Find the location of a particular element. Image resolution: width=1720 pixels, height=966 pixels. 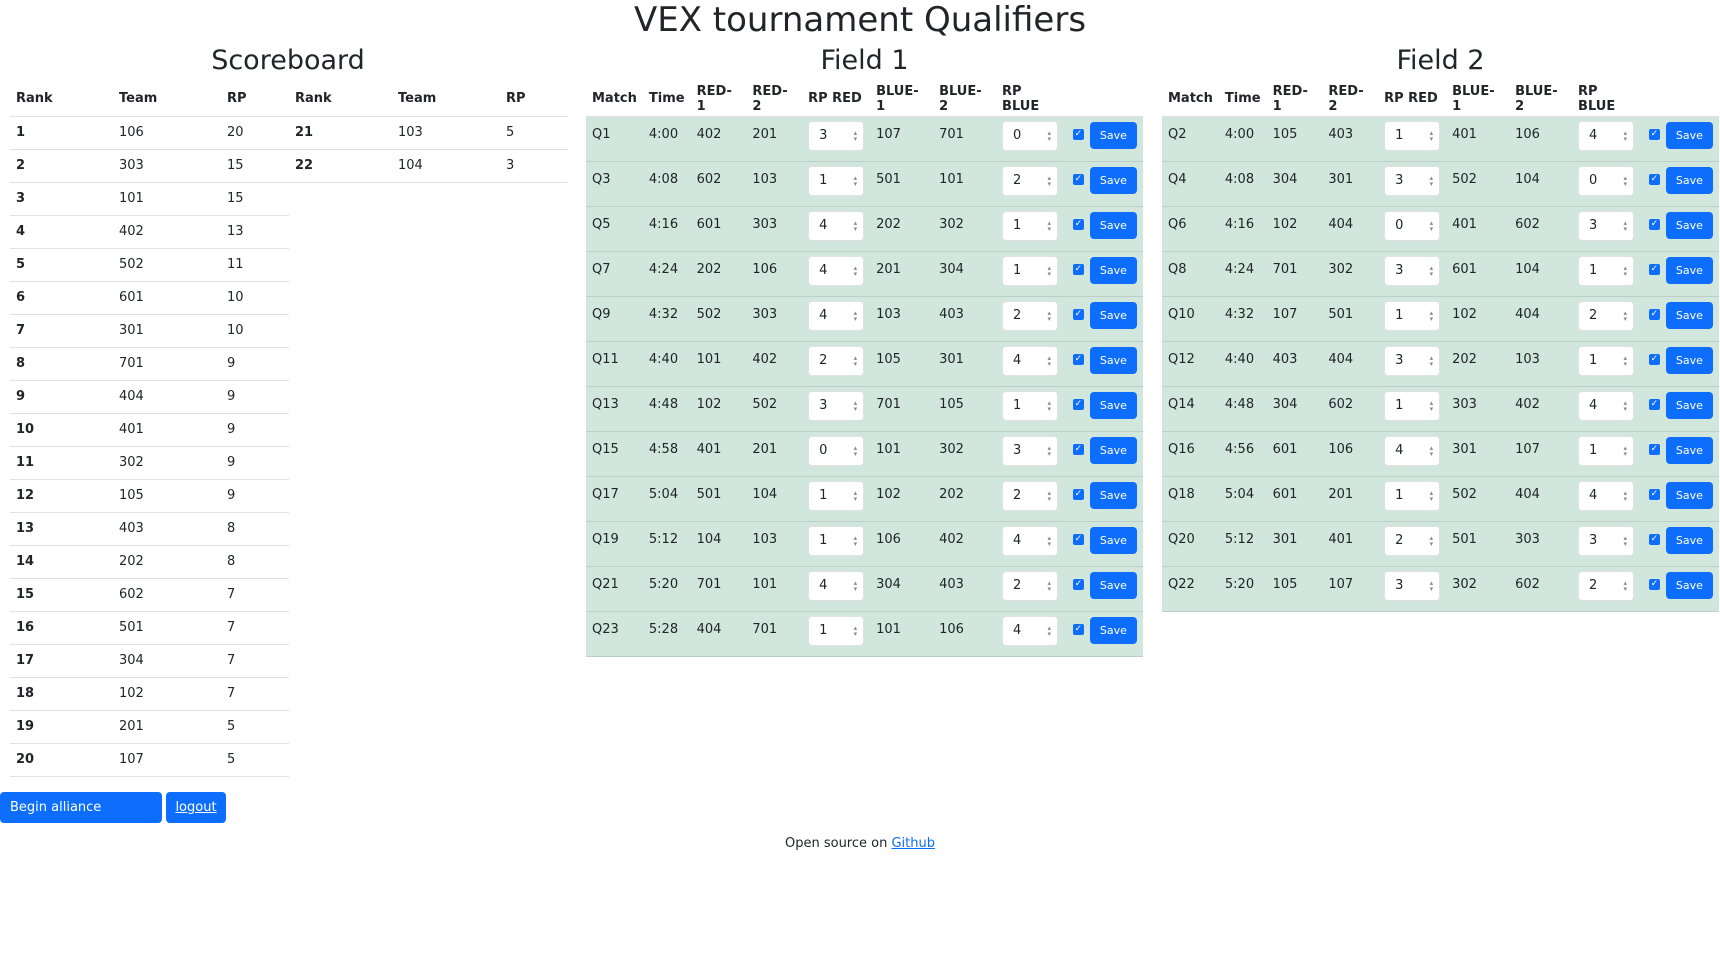

rp-red-input: 0 ▴ ▾ is located at coordinates (836, 450).